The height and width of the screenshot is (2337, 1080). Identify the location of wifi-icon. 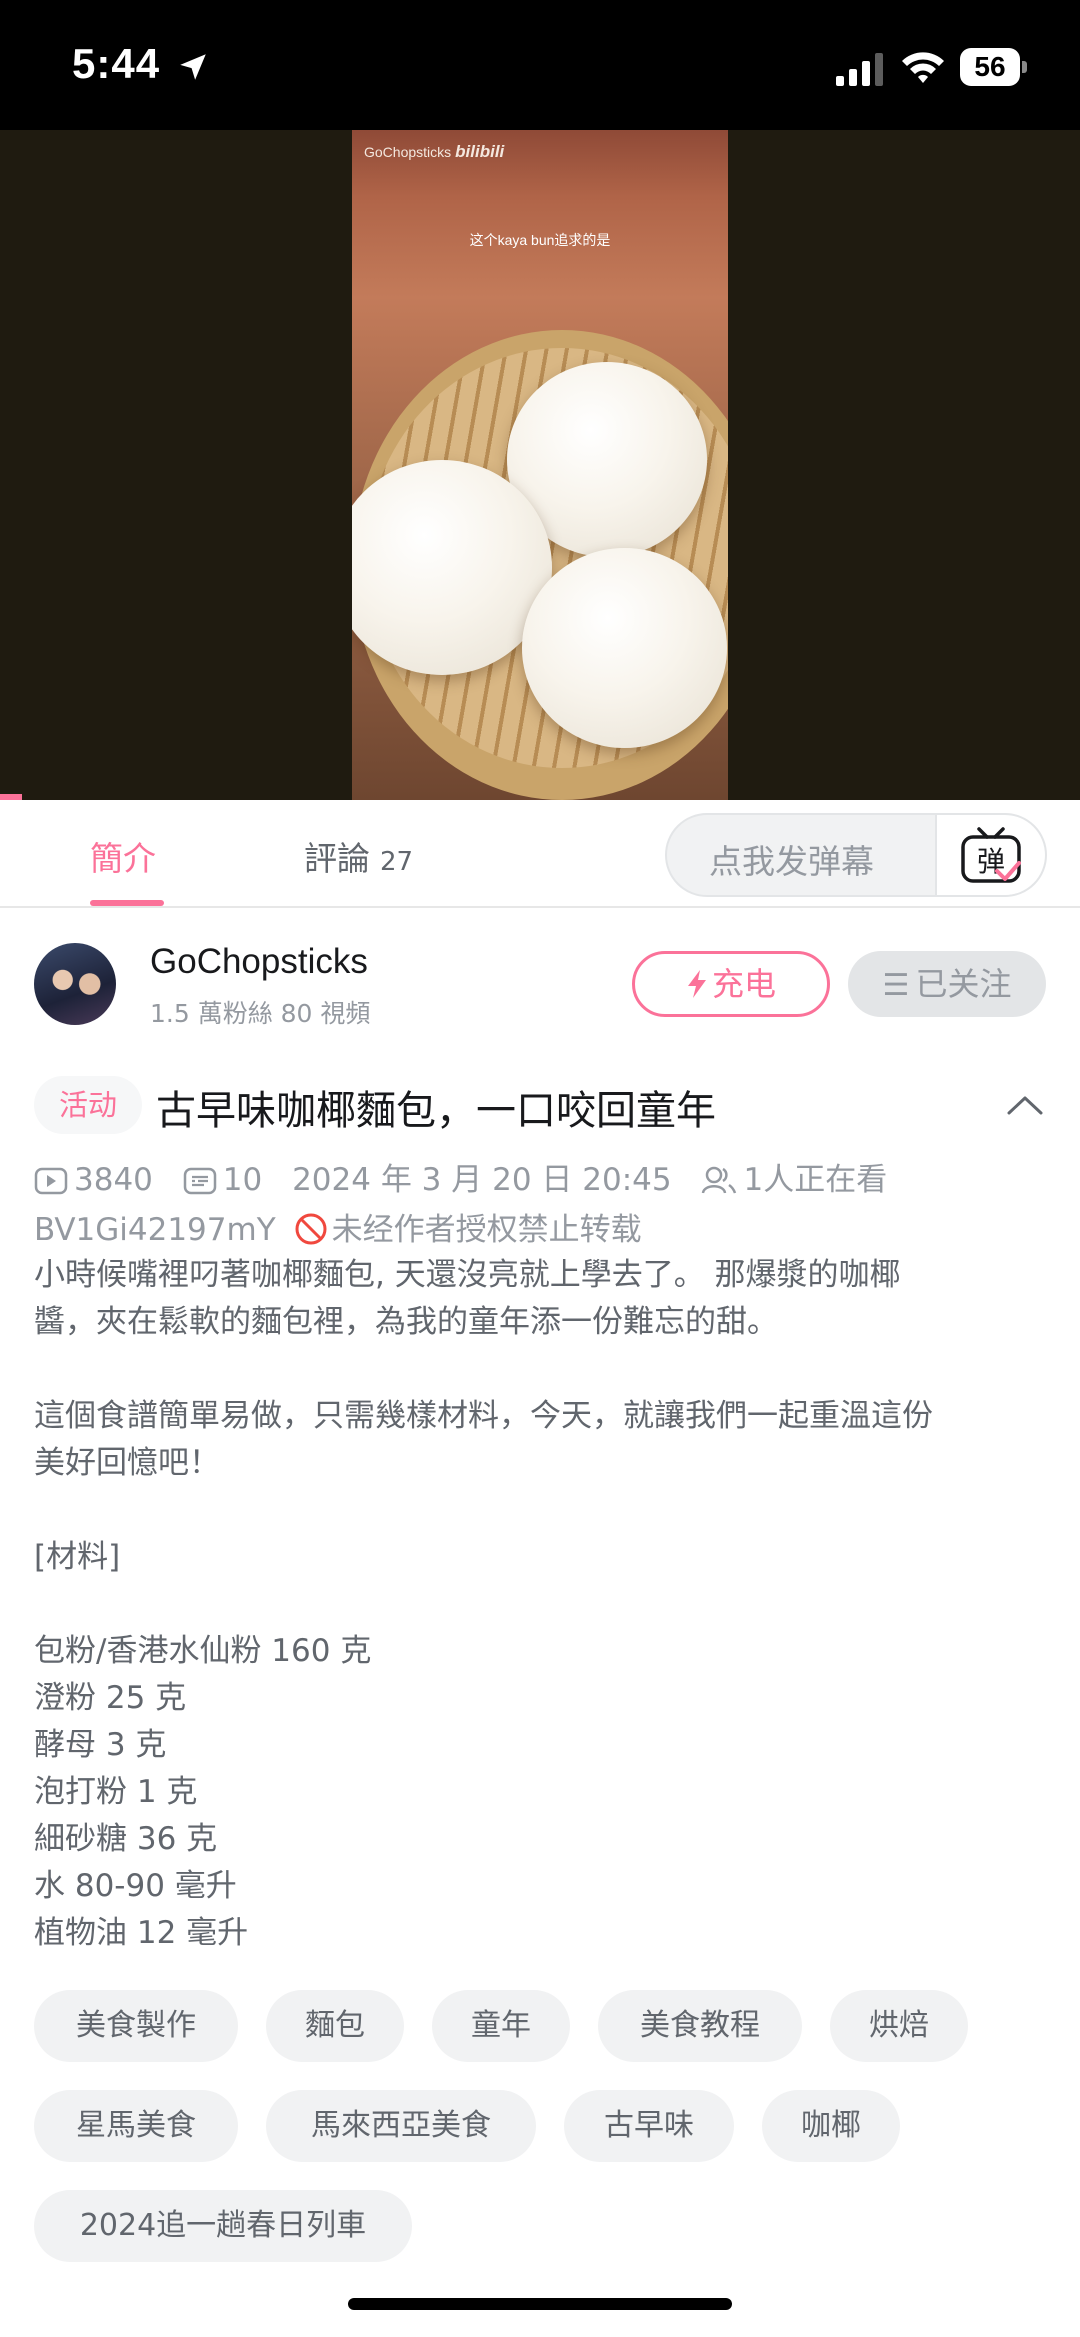
(923, 67).